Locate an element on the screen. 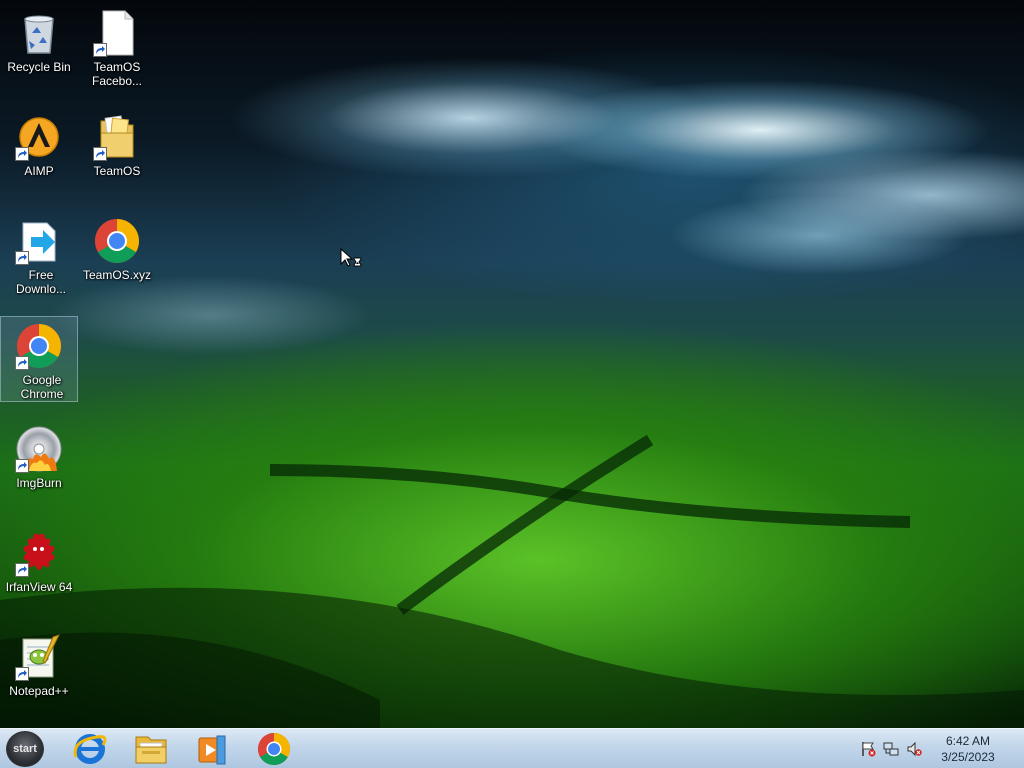  desktop-icon-teamos-folder: TeamOS is located at coordinates (117, 154).